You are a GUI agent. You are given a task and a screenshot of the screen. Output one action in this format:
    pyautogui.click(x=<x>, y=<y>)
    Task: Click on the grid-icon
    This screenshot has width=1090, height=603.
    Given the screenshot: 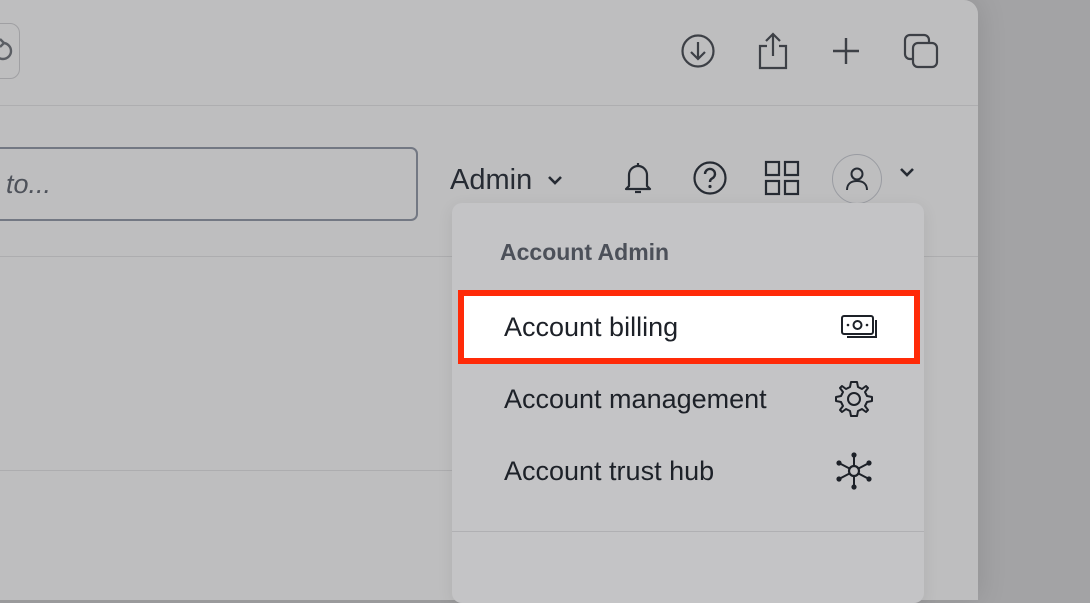 What is the action you would take?
    pyautogui.click(x=782, y=178)
    